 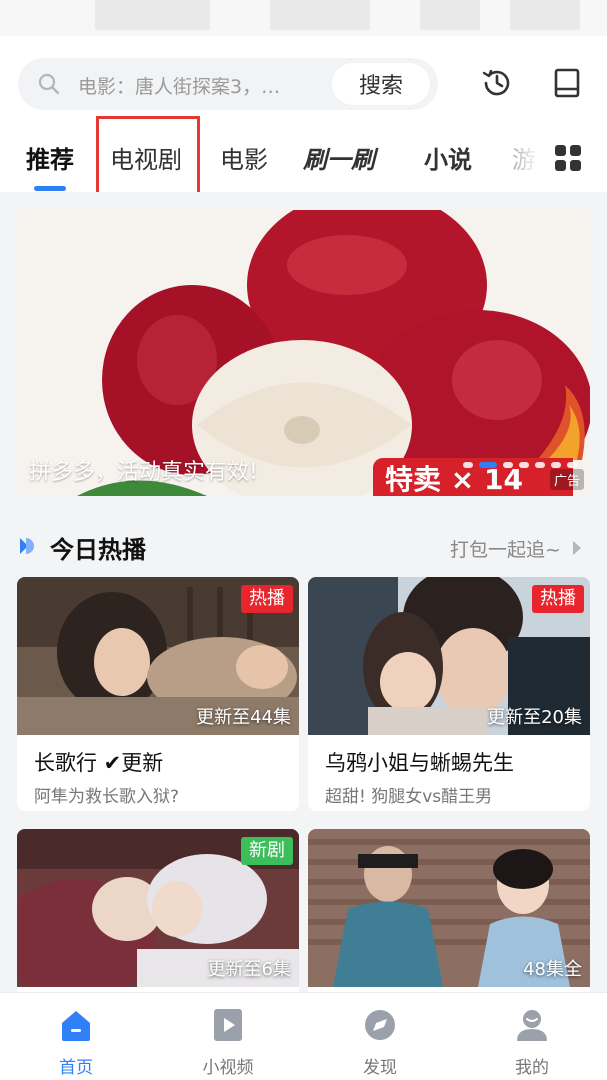 I want to click on section-title: 今日热播, so click(x=98, y=550).